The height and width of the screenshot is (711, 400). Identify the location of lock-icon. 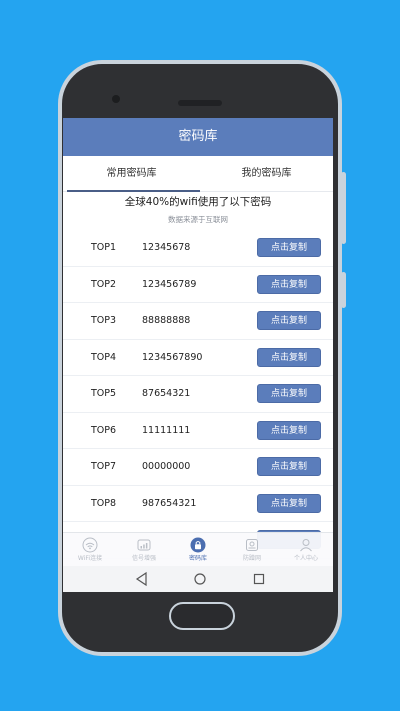
(198, 545).